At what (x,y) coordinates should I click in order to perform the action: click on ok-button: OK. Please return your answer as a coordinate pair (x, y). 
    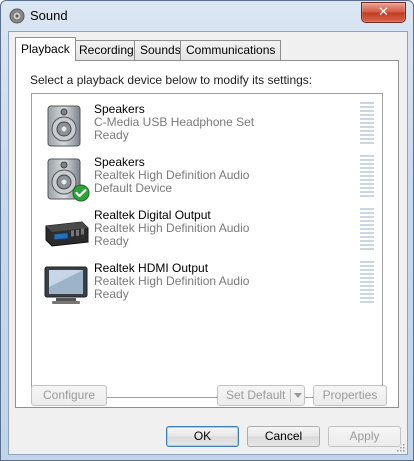
    Looking at the image, I should click on (202, 436).